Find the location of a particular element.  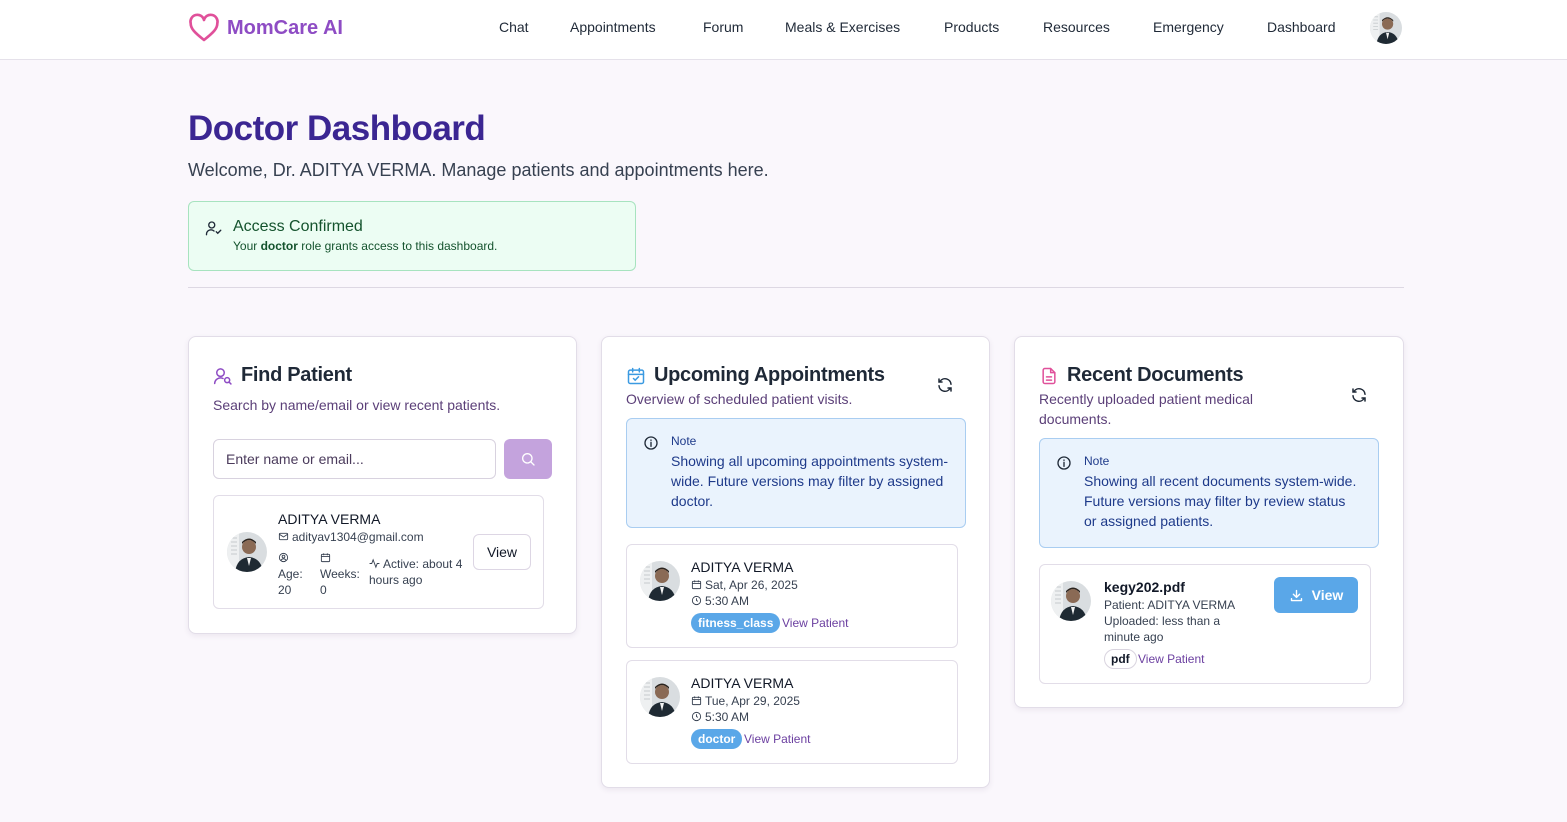

nav-appointments: Appointments is located at coordinates (613, 27).